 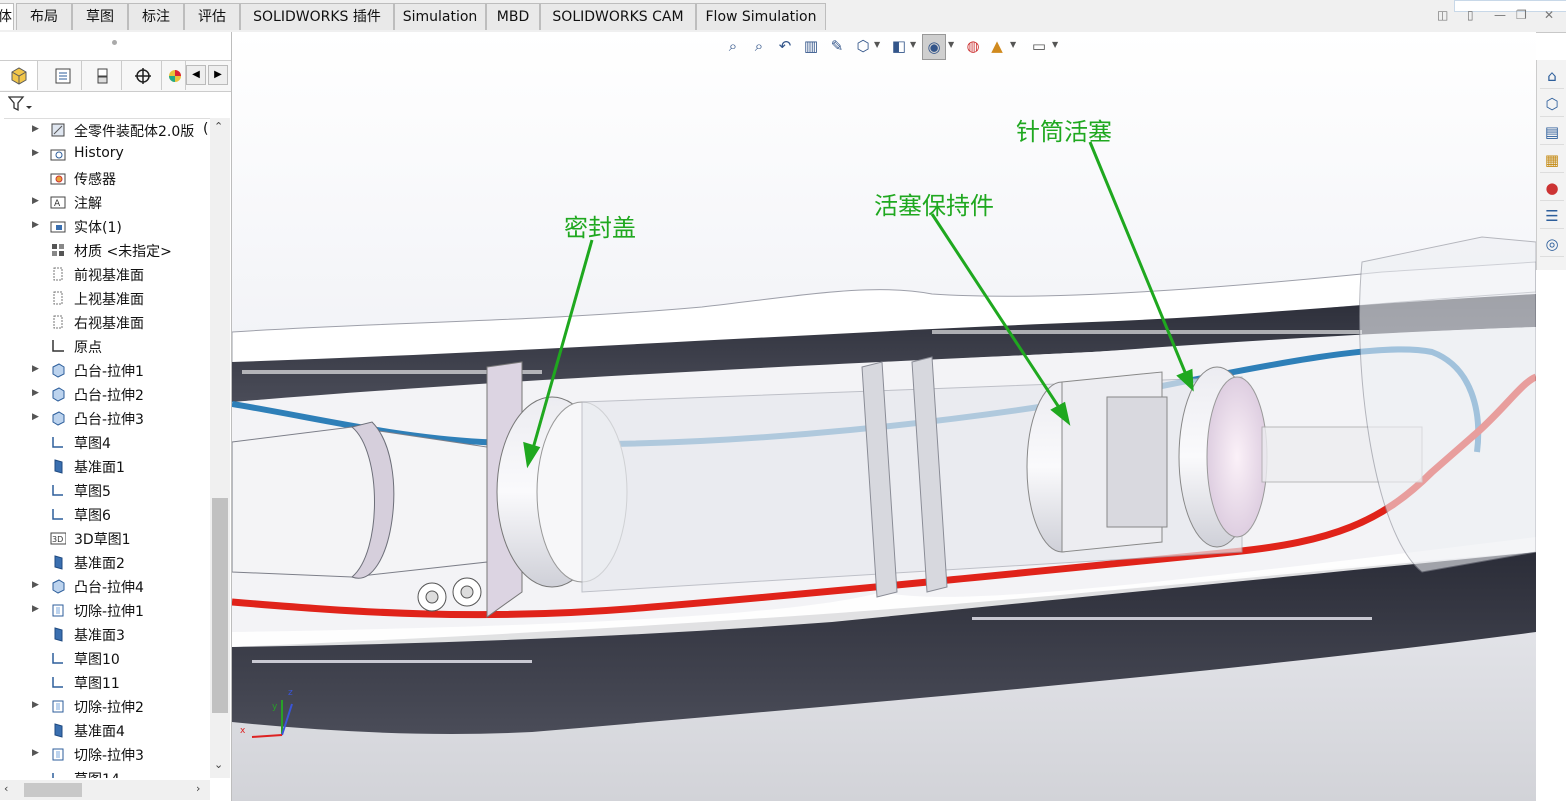 What do you see at coordinates (1552, 104) in the screenshot?
I see `design-library-icon: ⬡` at bounding box center [1552, 104].